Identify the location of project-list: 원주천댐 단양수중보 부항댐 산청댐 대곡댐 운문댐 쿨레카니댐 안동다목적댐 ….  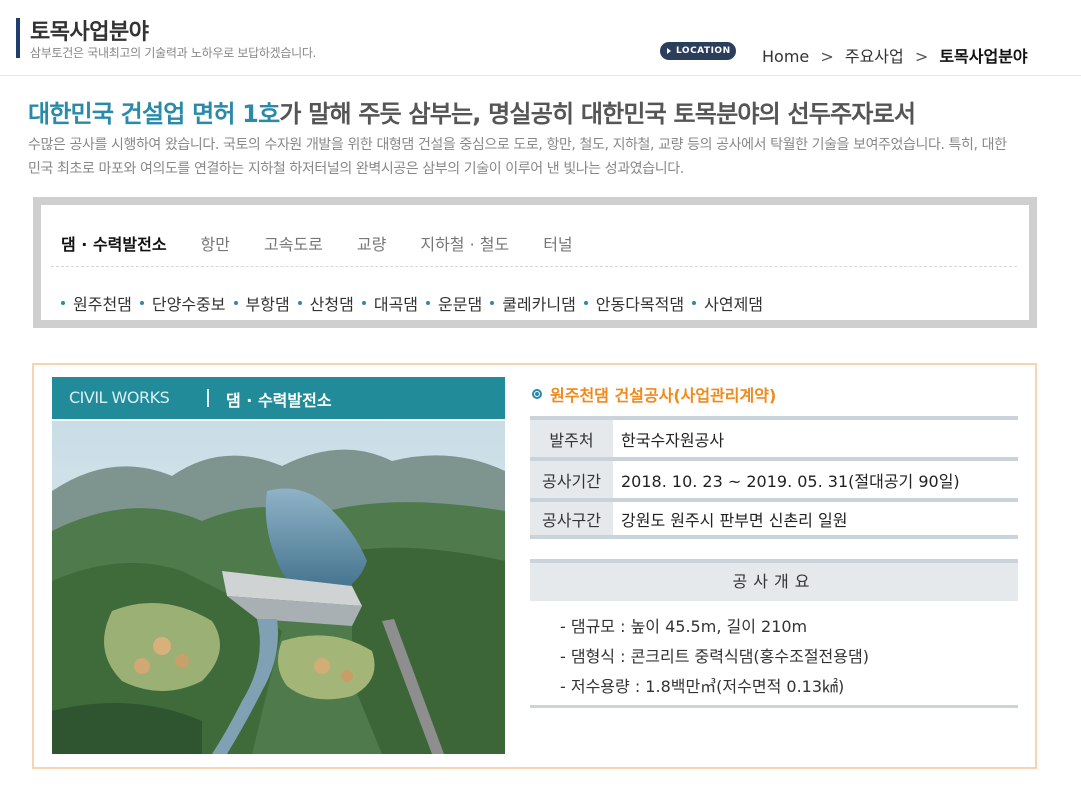
(416, 303).